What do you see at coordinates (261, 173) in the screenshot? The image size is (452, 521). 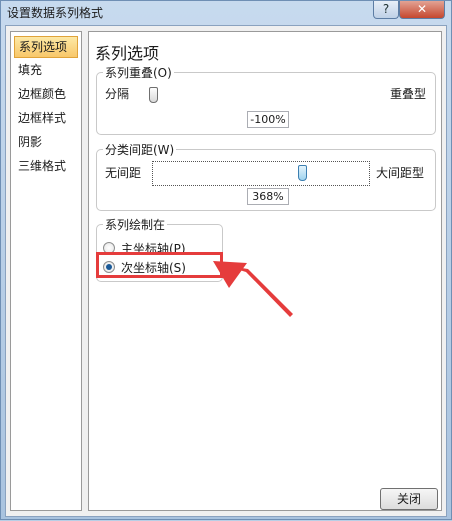 I see `gap-slider-track` at bounding box center [261, 173].